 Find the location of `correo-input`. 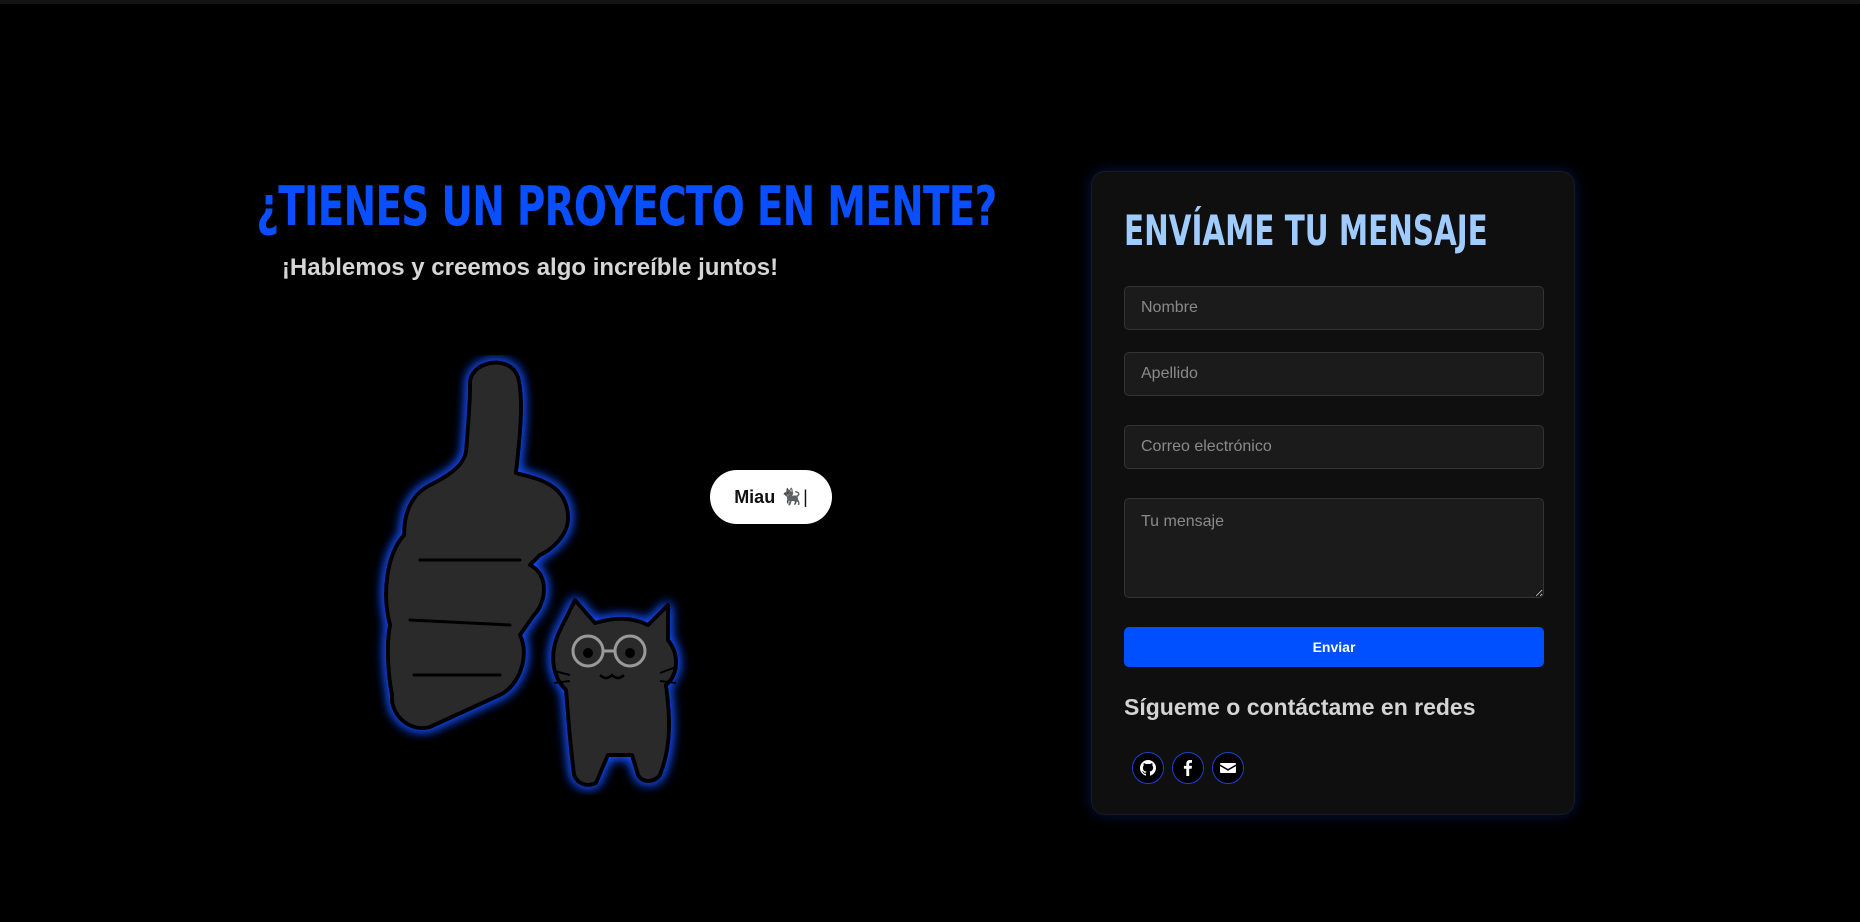

correo-input is located at coordinates (1334, 447).